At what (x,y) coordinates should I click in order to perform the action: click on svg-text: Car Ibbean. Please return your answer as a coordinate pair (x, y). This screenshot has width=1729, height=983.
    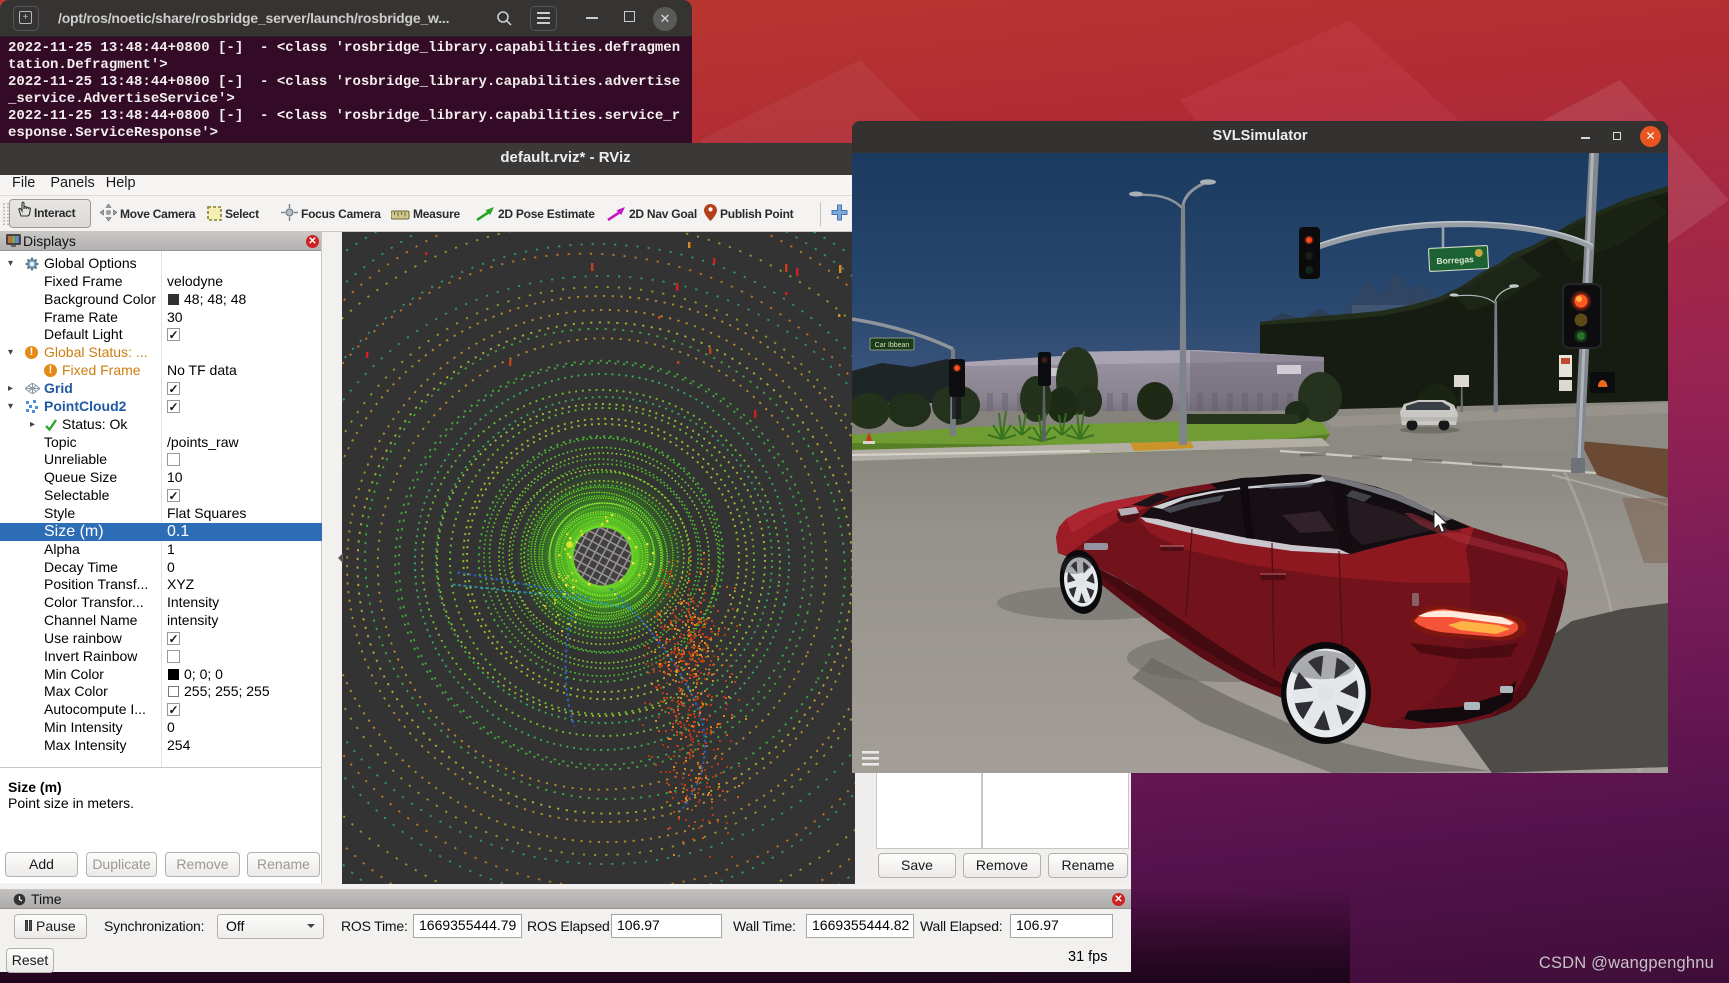
    Looking at the image, I should click on (892, 345).